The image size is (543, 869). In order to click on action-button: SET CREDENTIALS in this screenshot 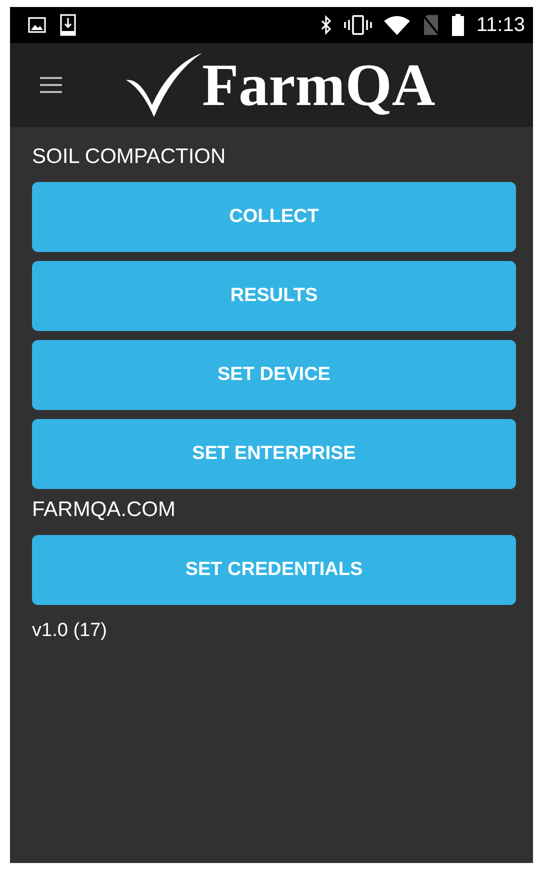, I will do `click(274, 570)`.